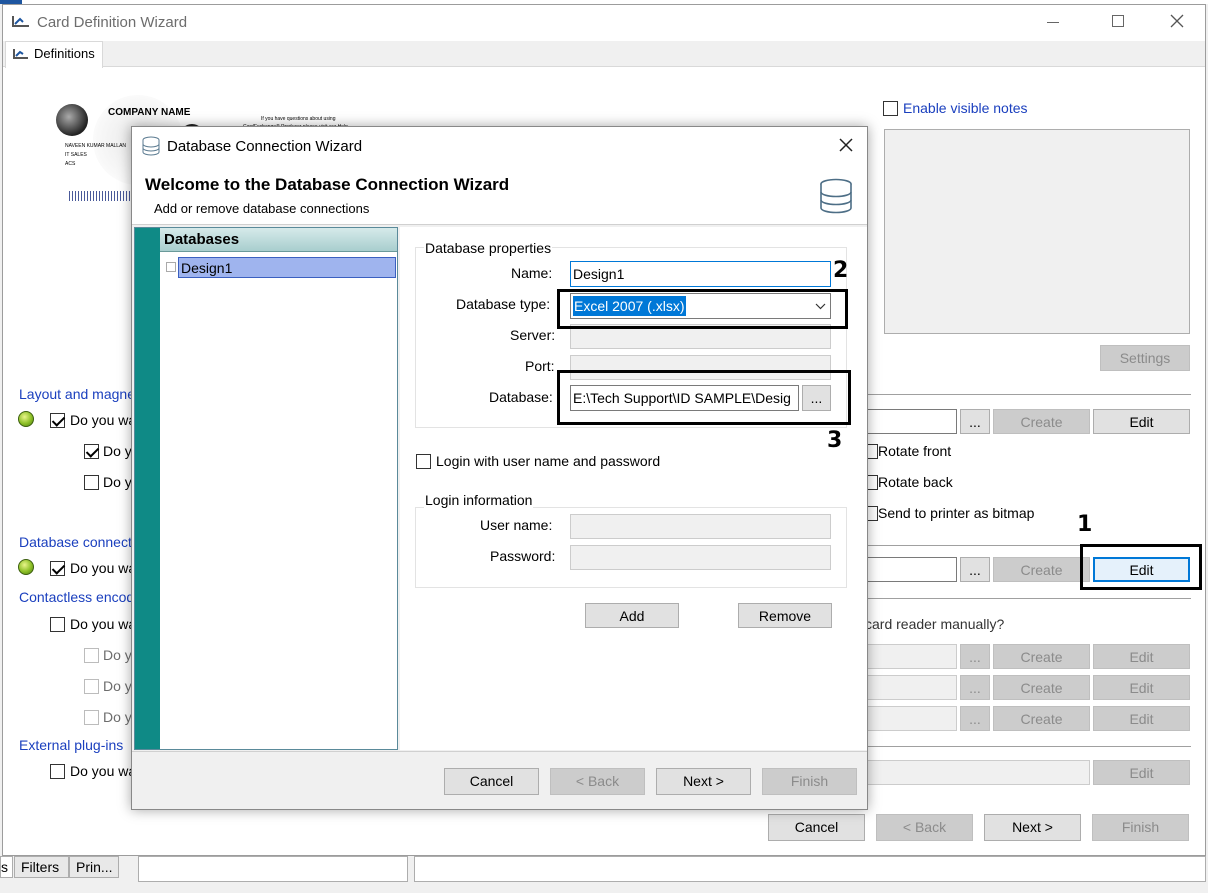 This screenshot has width=1208, height=893. I want to click on annotation-number-3: 3, so click(835, 440).